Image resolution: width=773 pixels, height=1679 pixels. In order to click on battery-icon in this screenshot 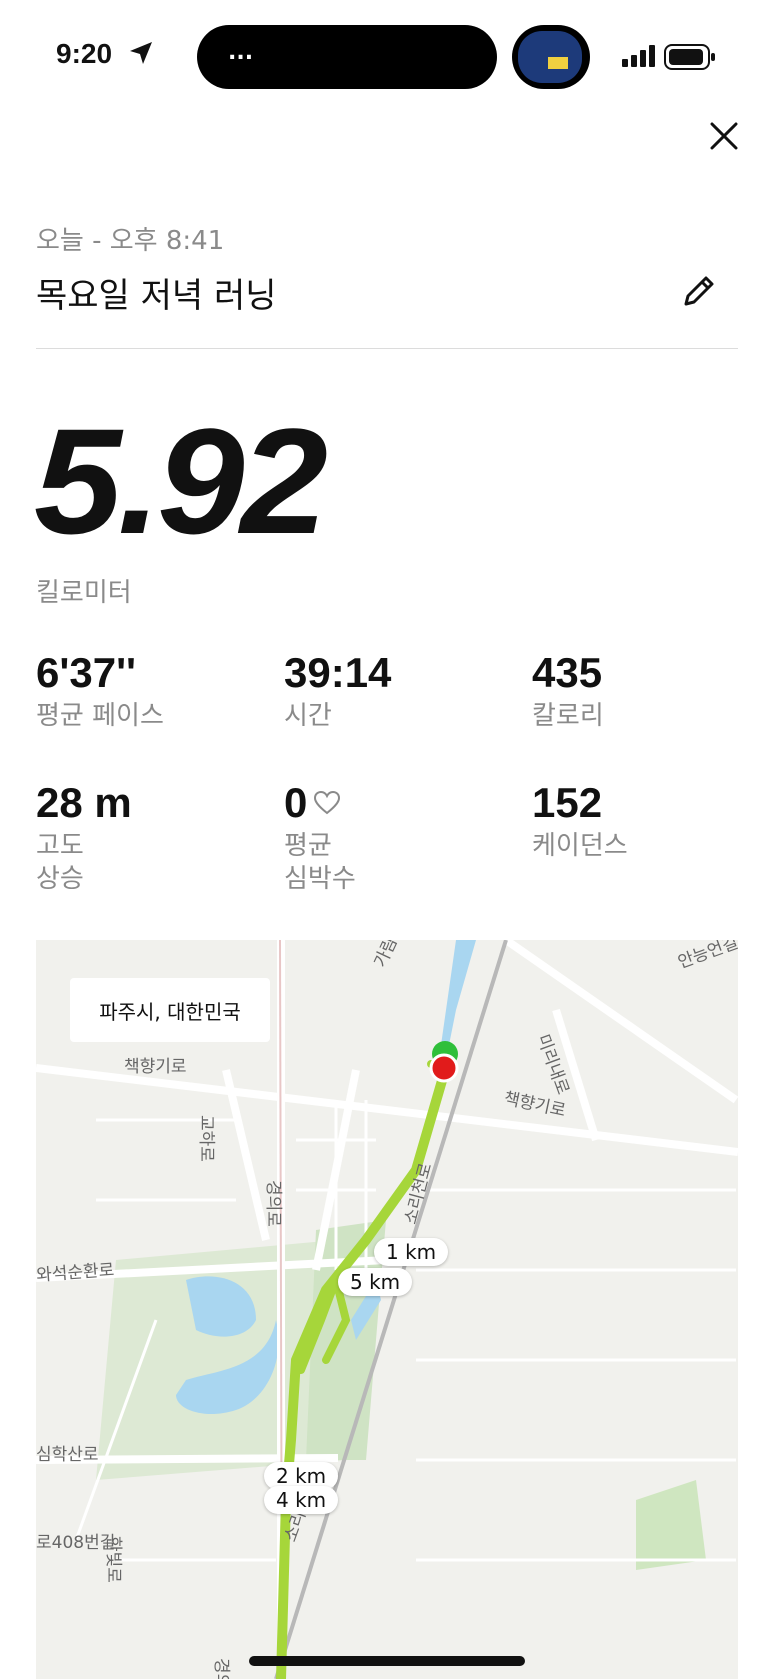, I will do `click(689, 57)`.